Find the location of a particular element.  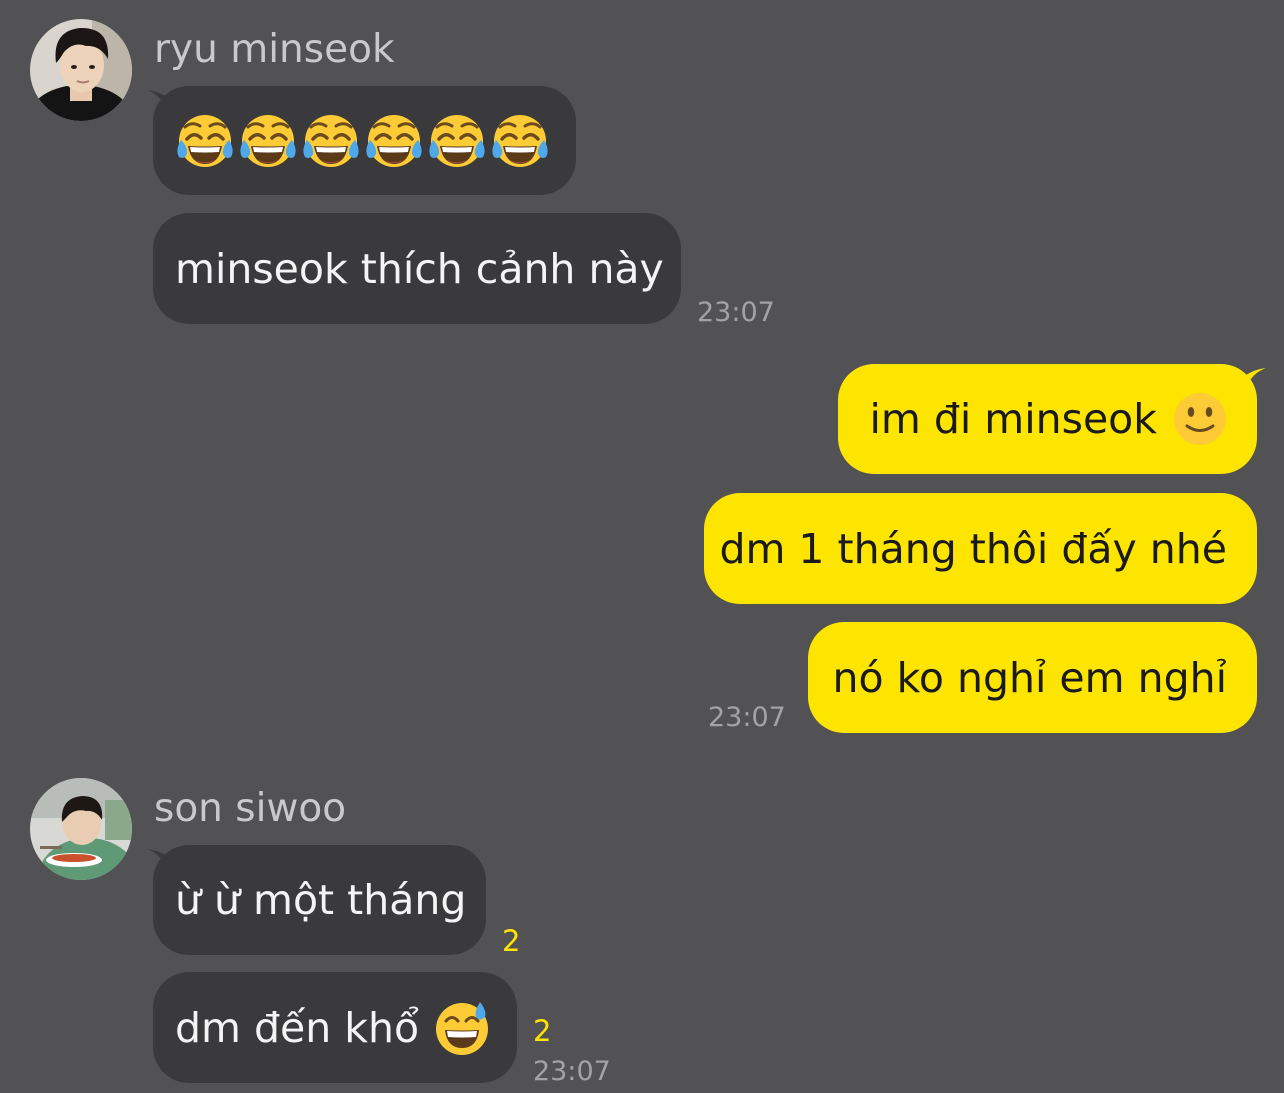

grinning-face-with-sweat-icon is located at coordinates (462, 1028).